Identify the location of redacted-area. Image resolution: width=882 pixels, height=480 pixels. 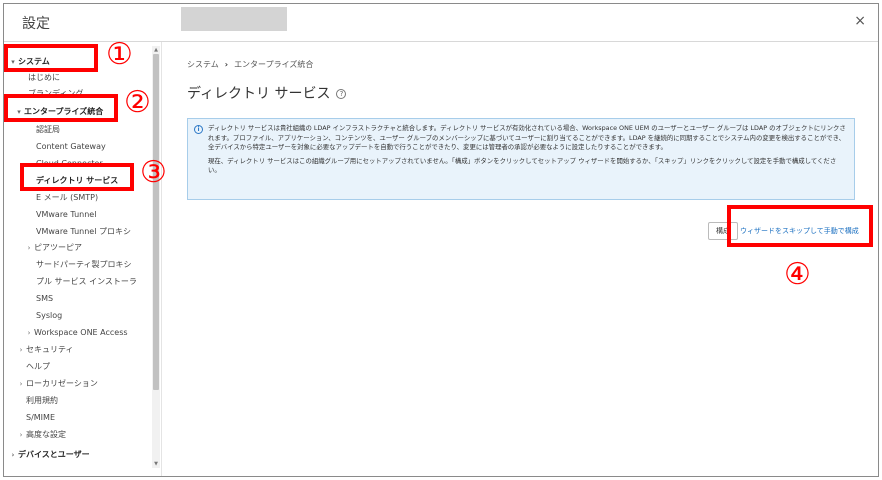
(234, 19).